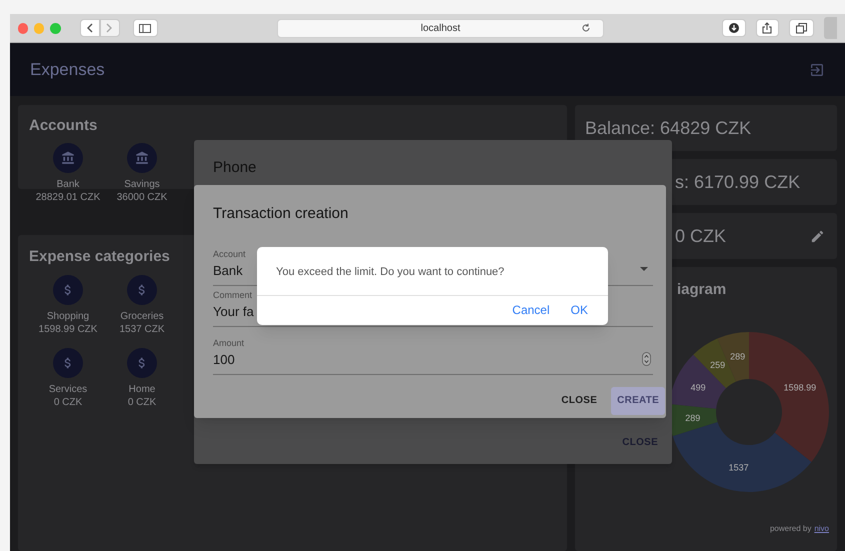 This screenshot has width=845, height=551. What do you see at coordinates (233, 312) in the screenshot?
I see `field-value: Your fa` at bounding box center [233, 312].